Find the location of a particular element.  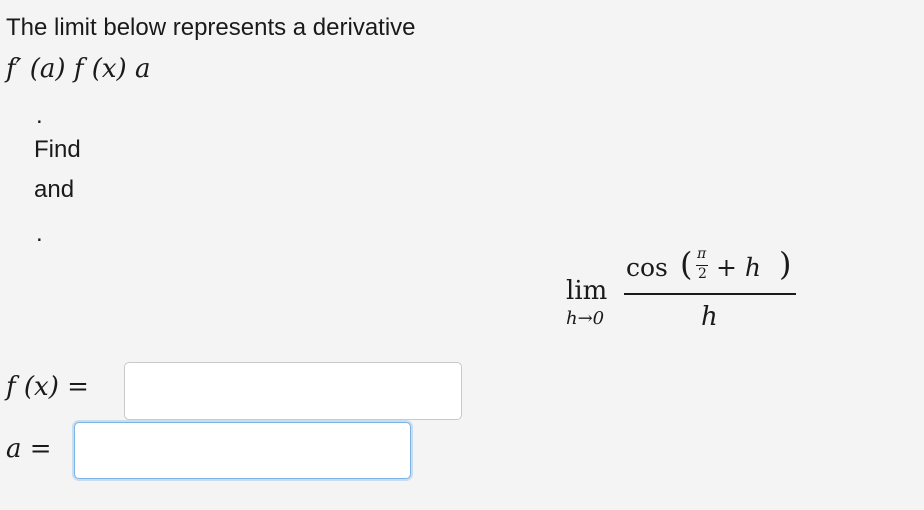

question-and: and is located at coordinates (54, 189).